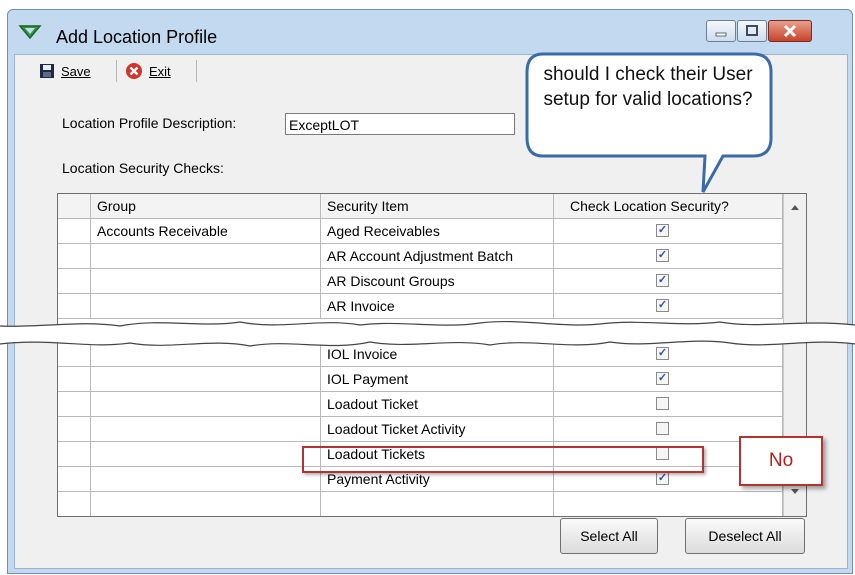 The width and height of the screenshot is (855, 575). I want to click on window-title: Add Location Profile, so click(137, 37).